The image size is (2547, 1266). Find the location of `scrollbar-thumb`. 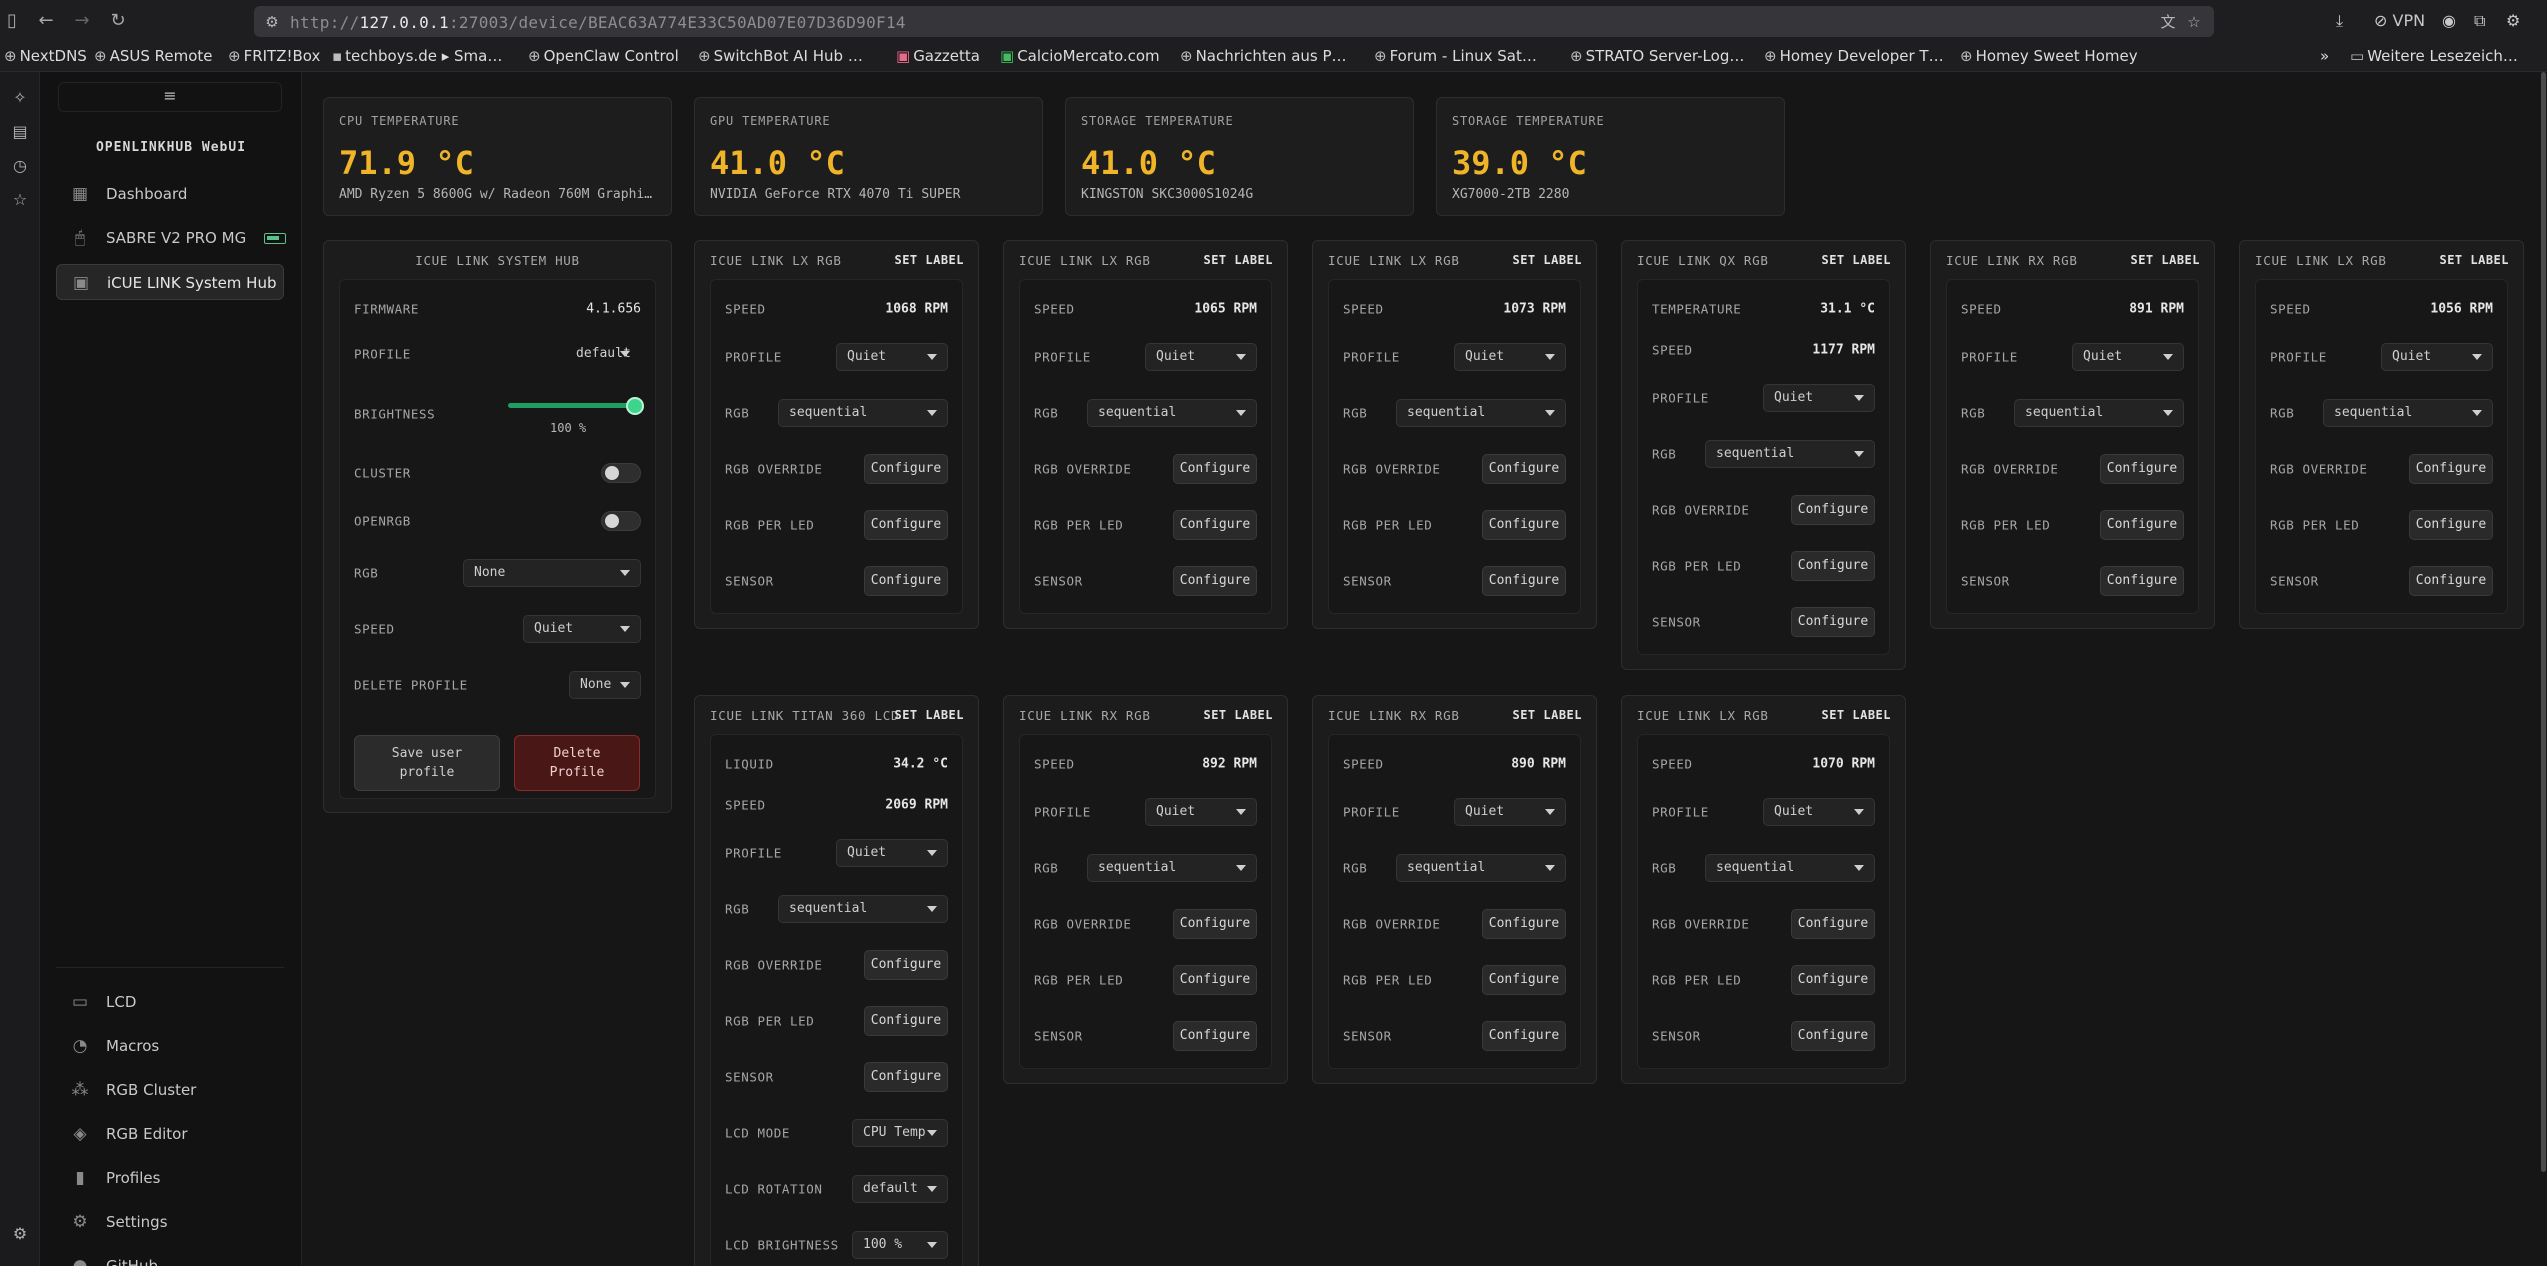

scrollbar-thumb is located at coordinates (2543, 622).